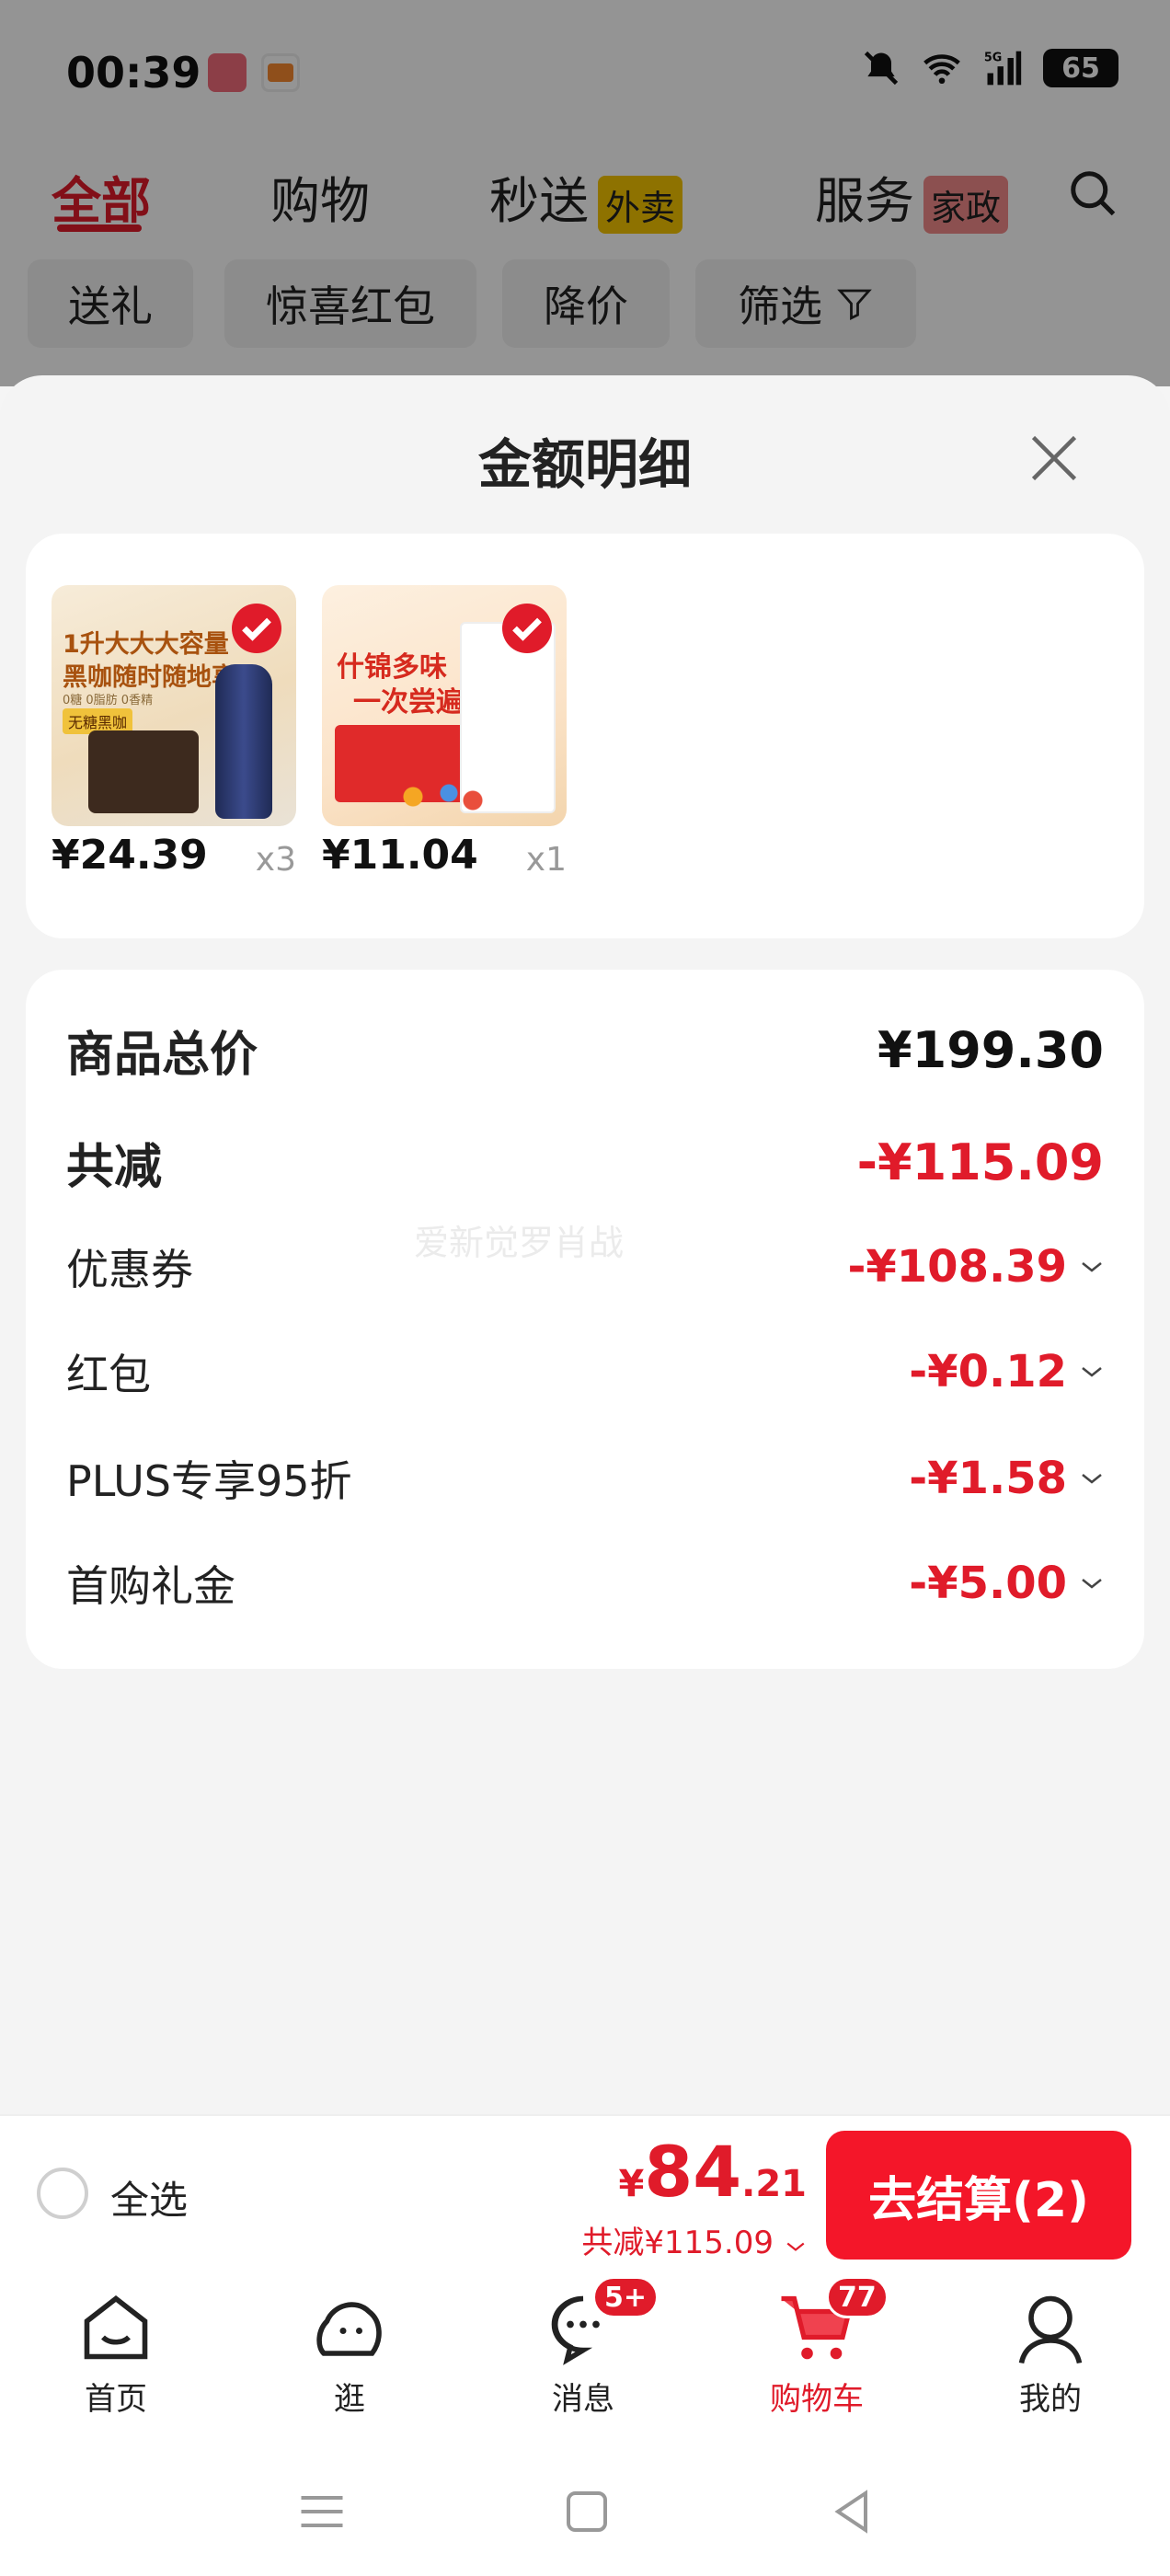 The image size is (1170, 2576). Describe the element at coordinates (149, 677) in the screenshot. I see `product-image-text: 黑咖随时随地享` at that location.